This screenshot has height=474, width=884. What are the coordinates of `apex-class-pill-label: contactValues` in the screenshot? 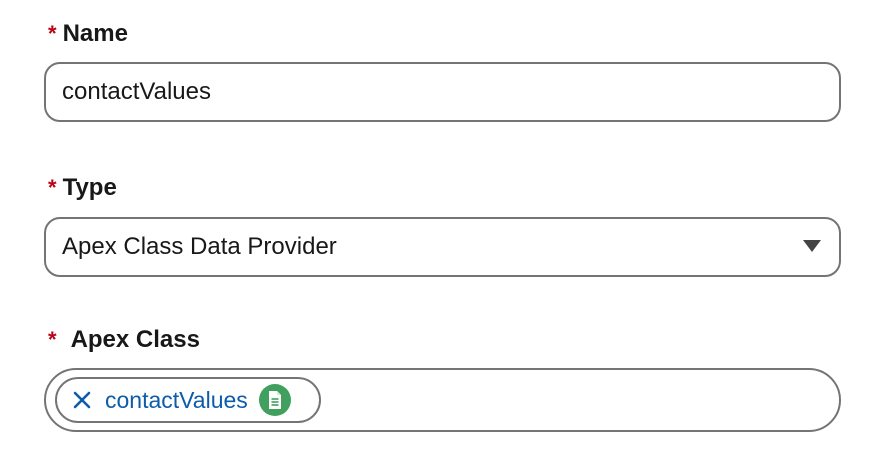 It's located at (176, 400).